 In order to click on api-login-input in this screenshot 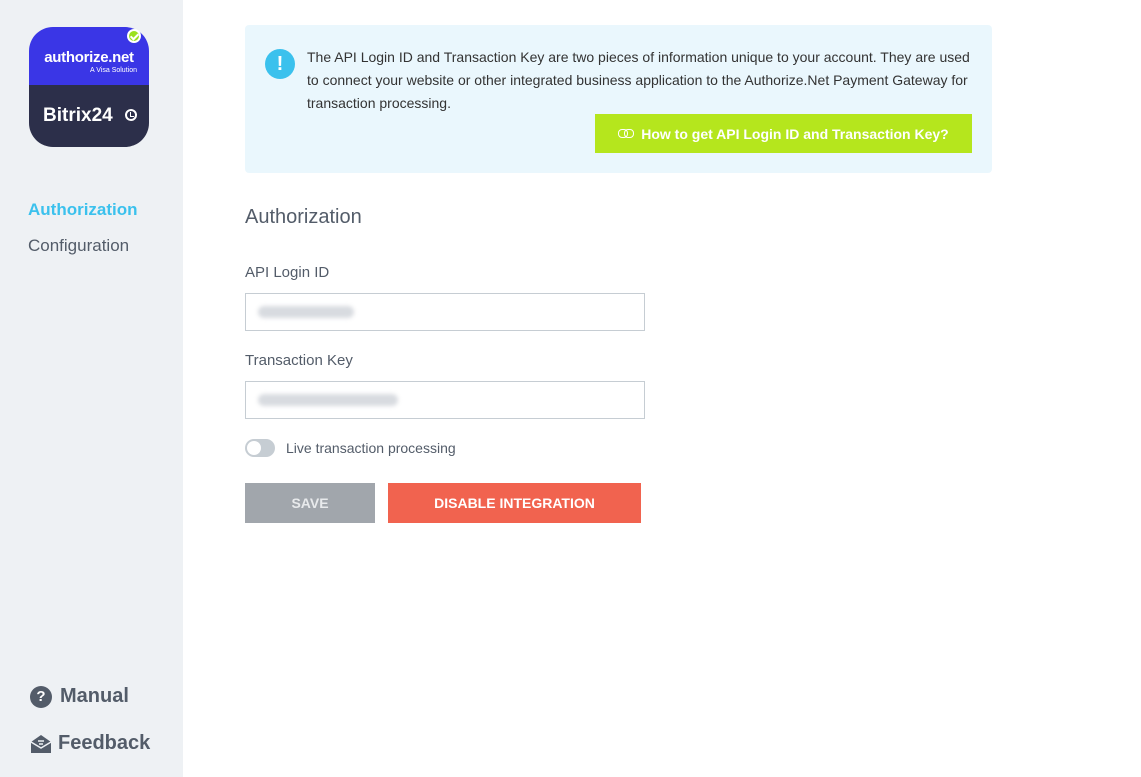, I will do `click(445, 312)`.